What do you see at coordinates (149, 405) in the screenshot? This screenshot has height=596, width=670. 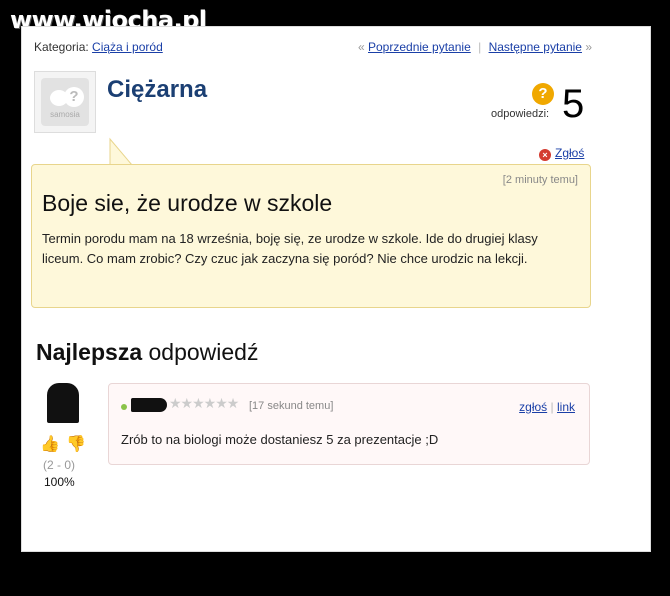 I see `redacted-username` at bounding box center [149, 405].